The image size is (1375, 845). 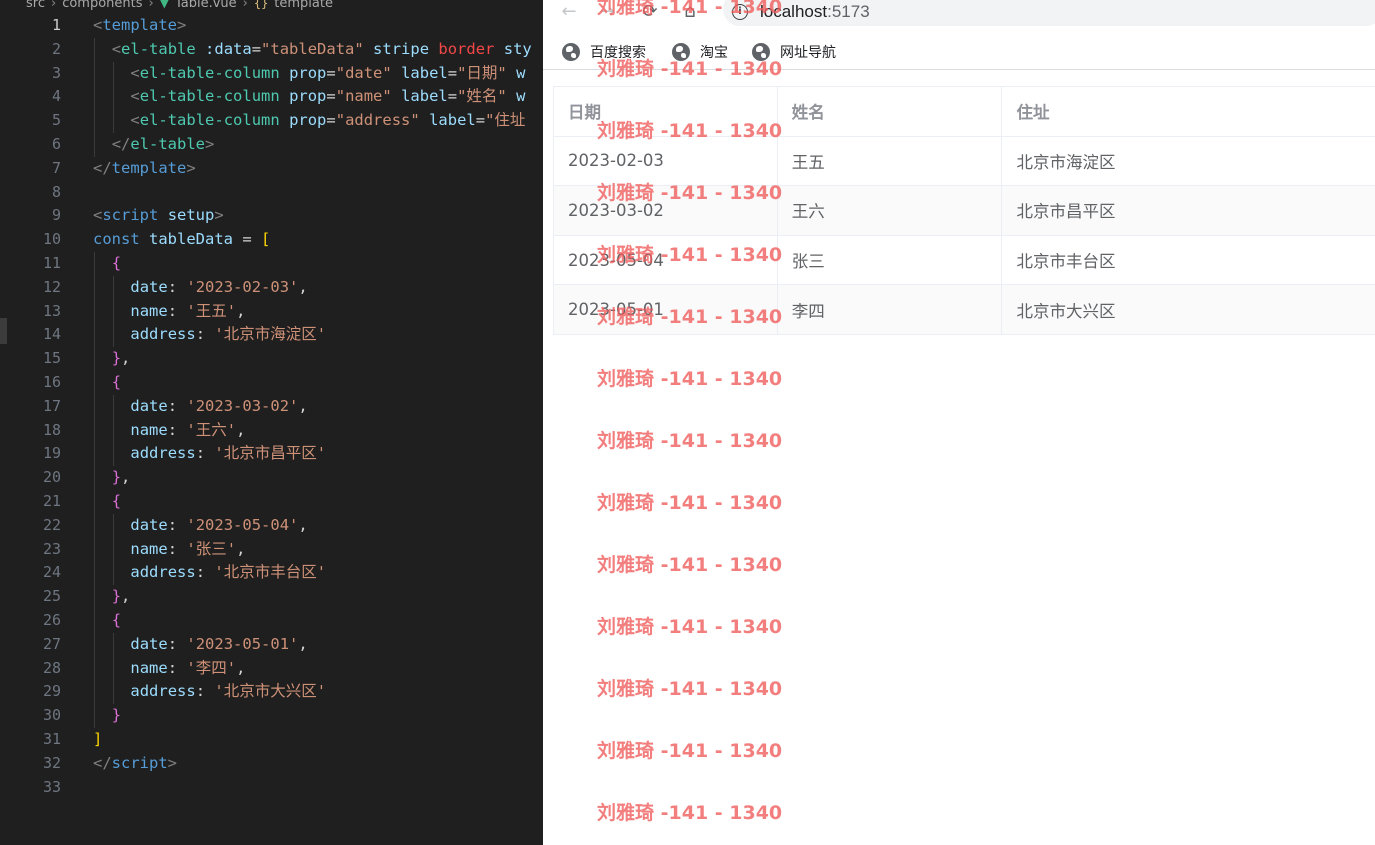 I want to click on code-line: 18 name: '王六',, so click(x=271, y=430).